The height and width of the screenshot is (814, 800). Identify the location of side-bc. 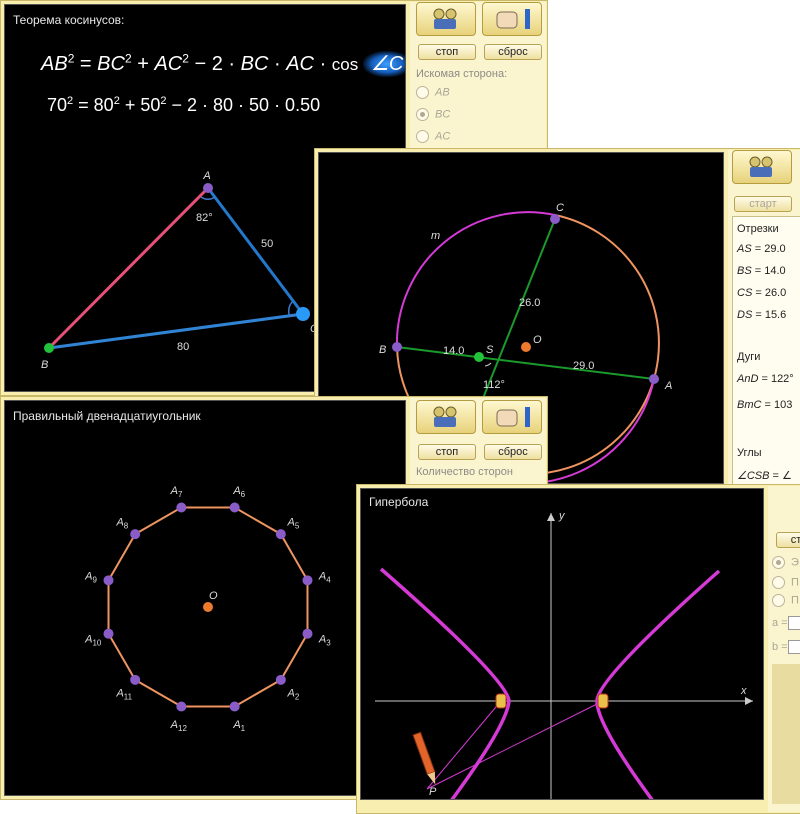
(176, 331).